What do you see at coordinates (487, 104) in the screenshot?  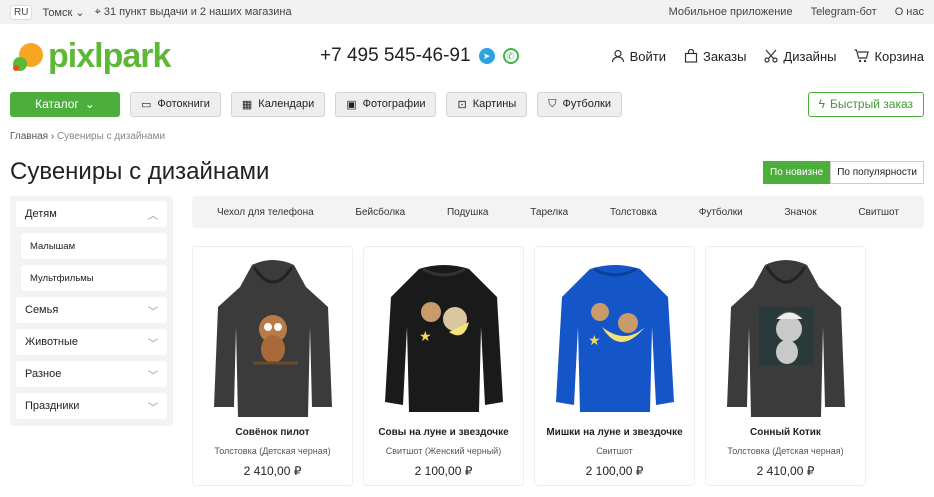 I see `category-pictures: ⊡ Картины` at bounding box center [487, 104].